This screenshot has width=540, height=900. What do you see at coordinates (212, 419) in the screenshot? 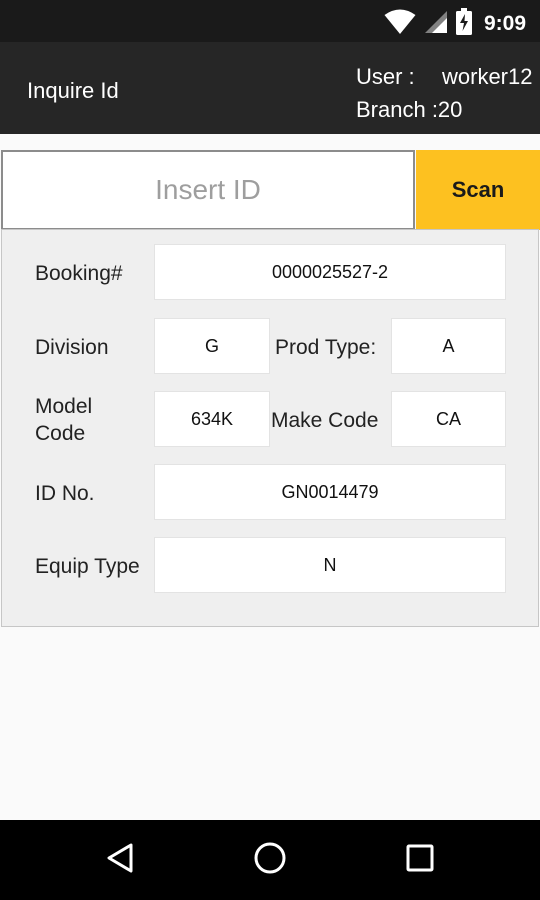
I see `model-code-field: 634K` at bounding box center [212, 419].